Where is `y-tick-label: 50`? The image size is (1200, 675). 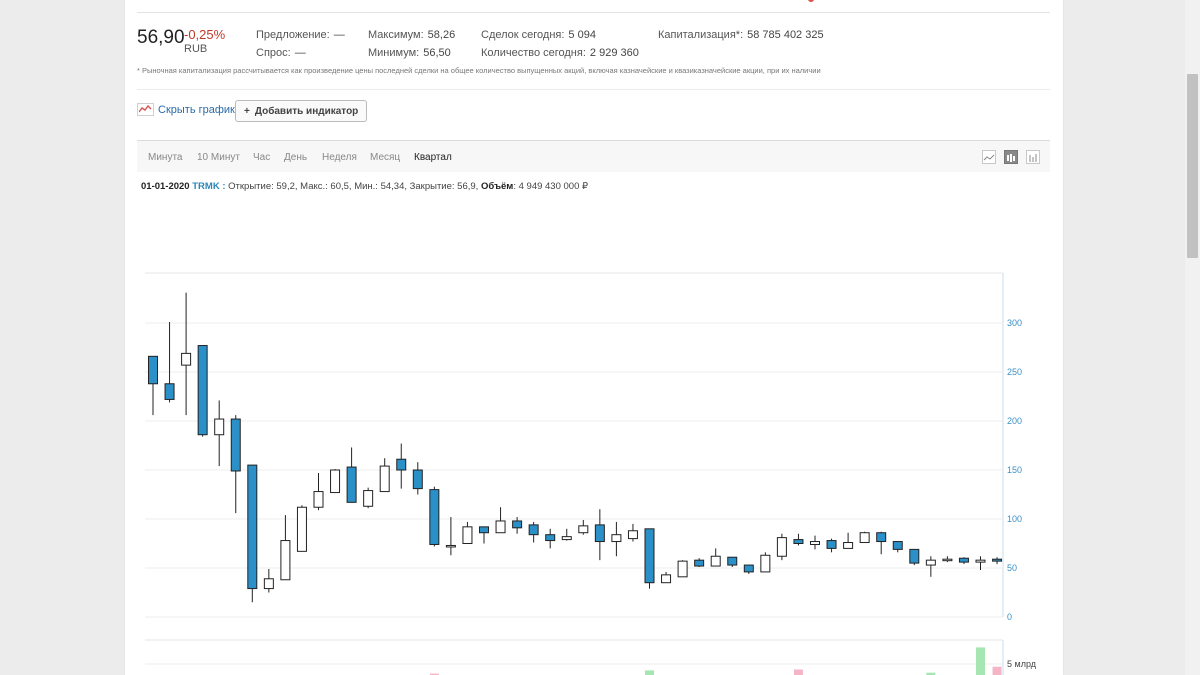
y-tick-label: 50 is located at coordinates (1012, 568).